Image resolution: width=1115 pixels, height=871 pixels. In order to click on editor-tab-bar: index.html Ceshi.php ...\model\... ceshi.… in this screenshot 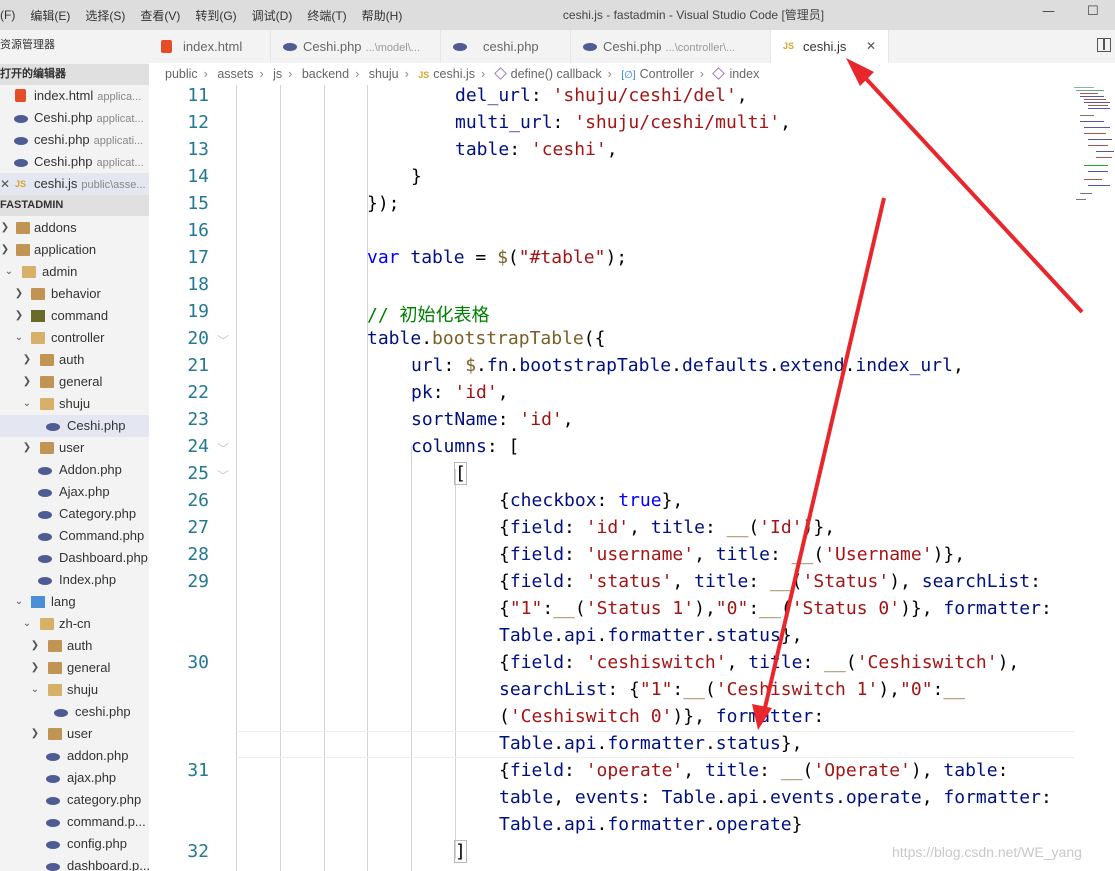, I will do `click(632, 46)`.